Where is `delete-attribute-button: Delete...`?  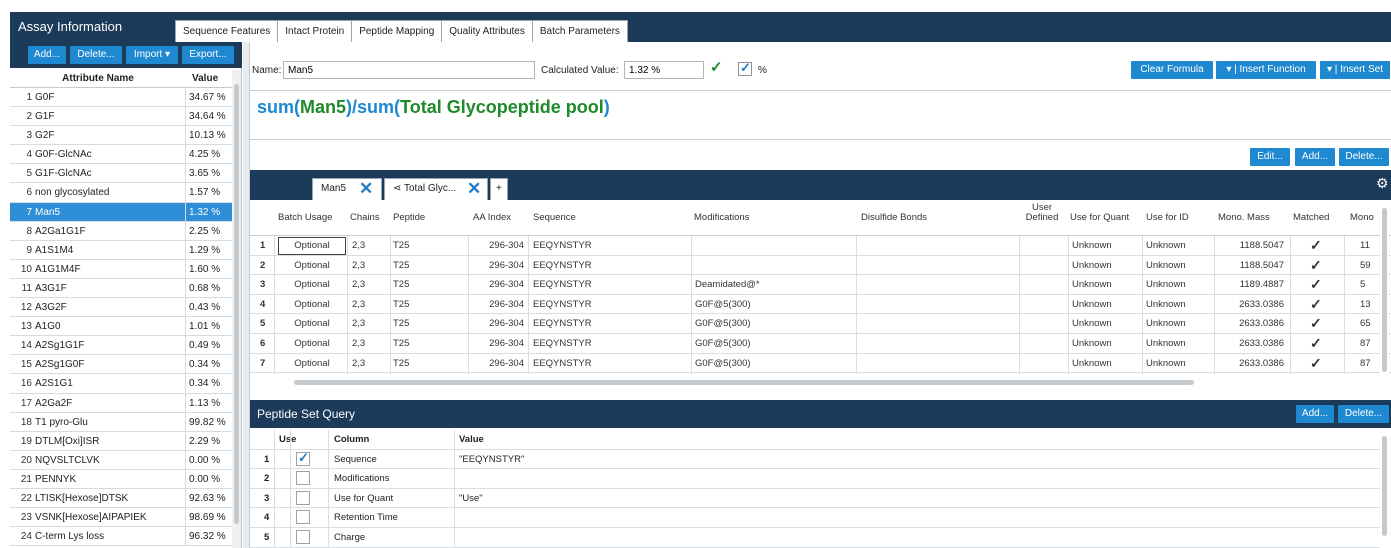
delete-attribute-button: Delete... is located at coordinates (96, 55).